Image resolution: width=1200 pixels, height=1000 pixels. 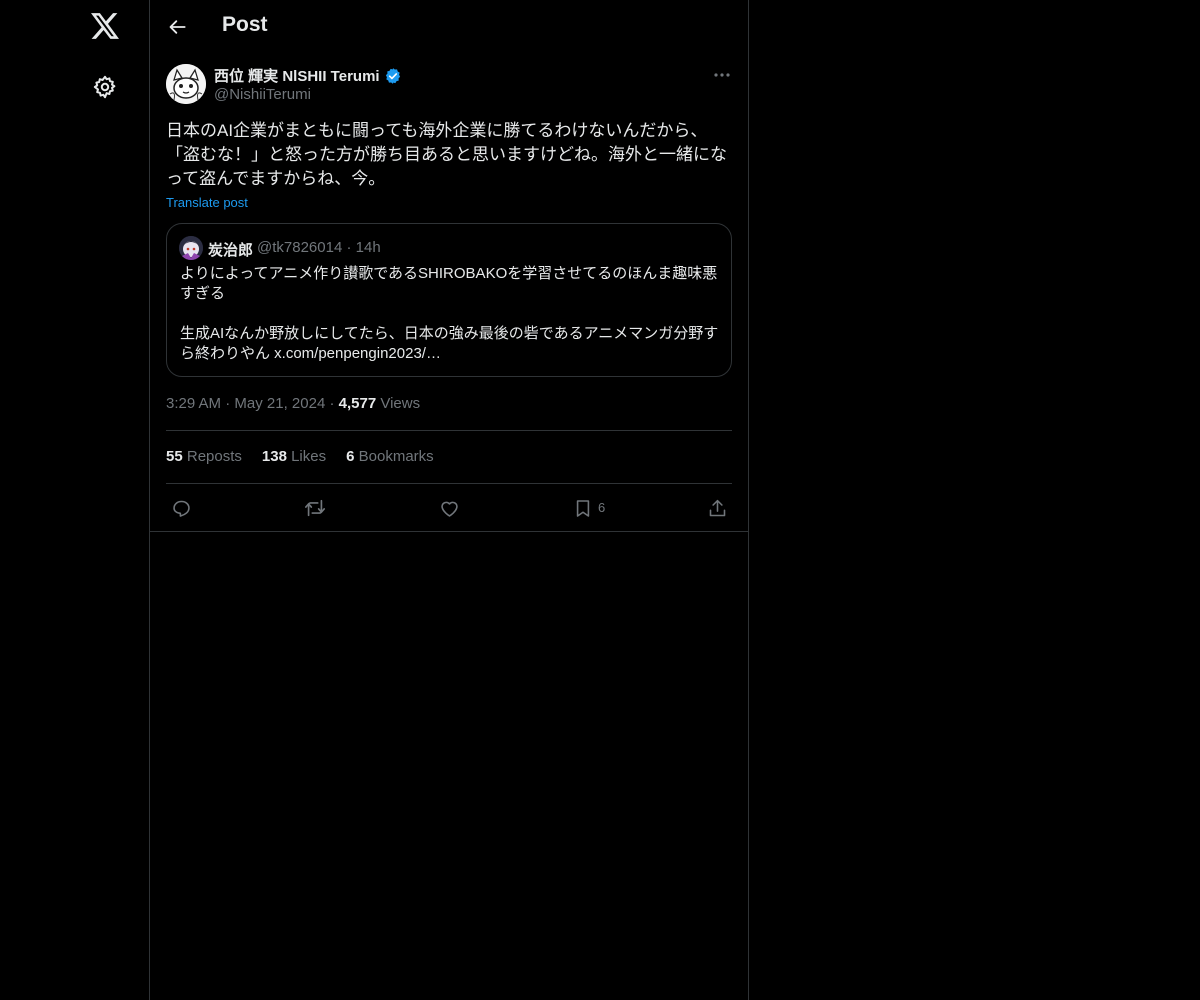 I want to click on reposts-count: 55, so click(x=174, y=456).